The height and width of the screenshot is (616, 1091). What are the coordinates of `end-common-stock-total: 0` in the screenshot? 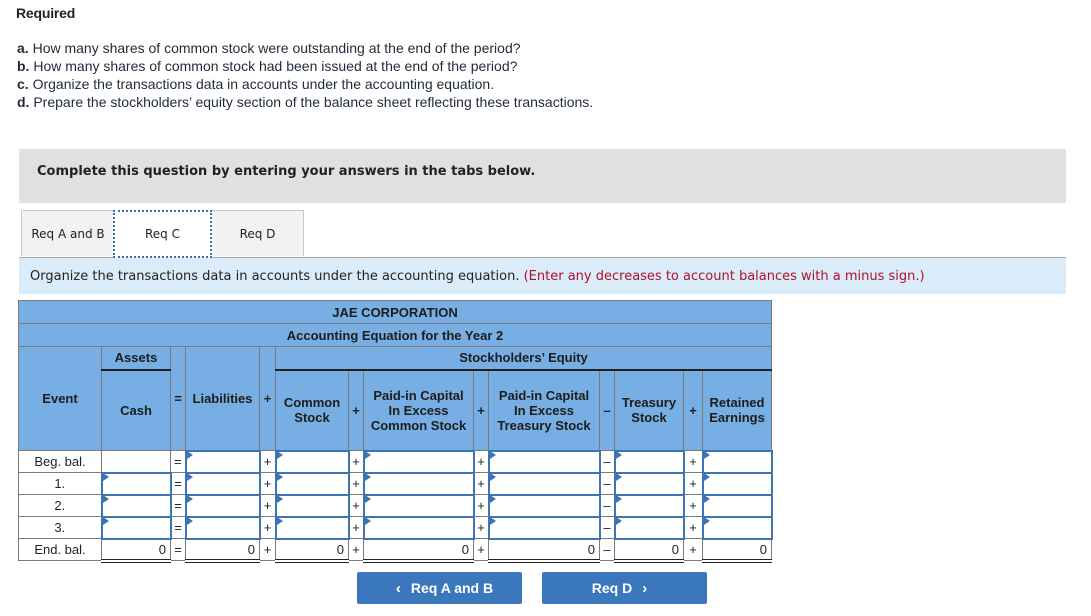 It's located at (312, 550).